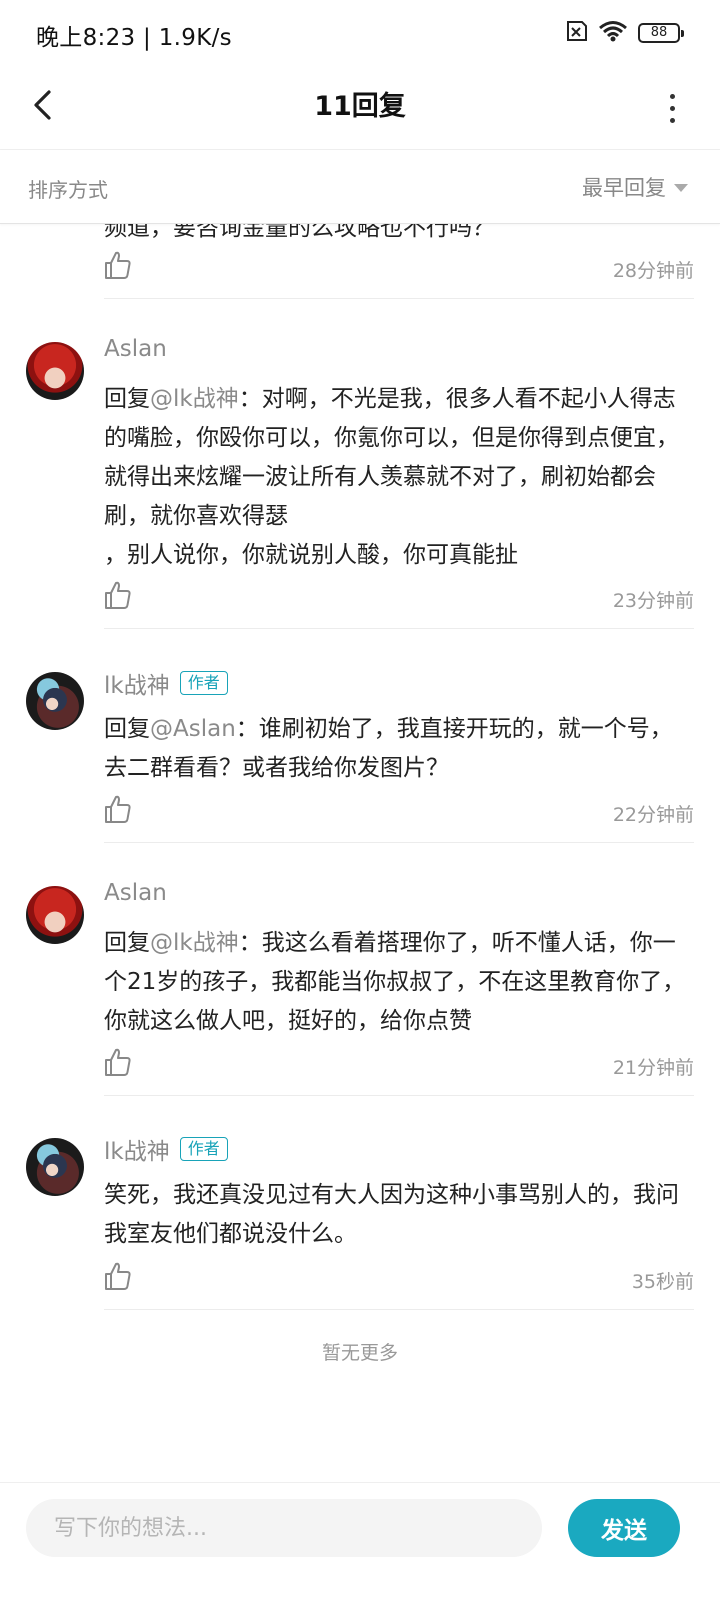  Describe the element at coordinates (399, 600) in the screenshot. I see `comment-actions: 23分钟前` at that location.